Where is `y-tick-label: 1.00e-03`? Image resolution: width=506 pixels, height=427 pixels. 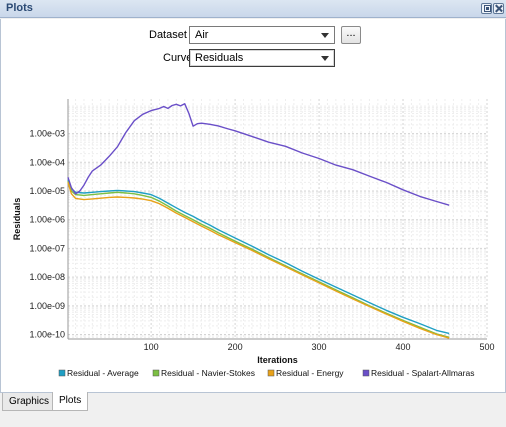
y-tick-label: 1.00e-03 is located at coordinates (47, 134).